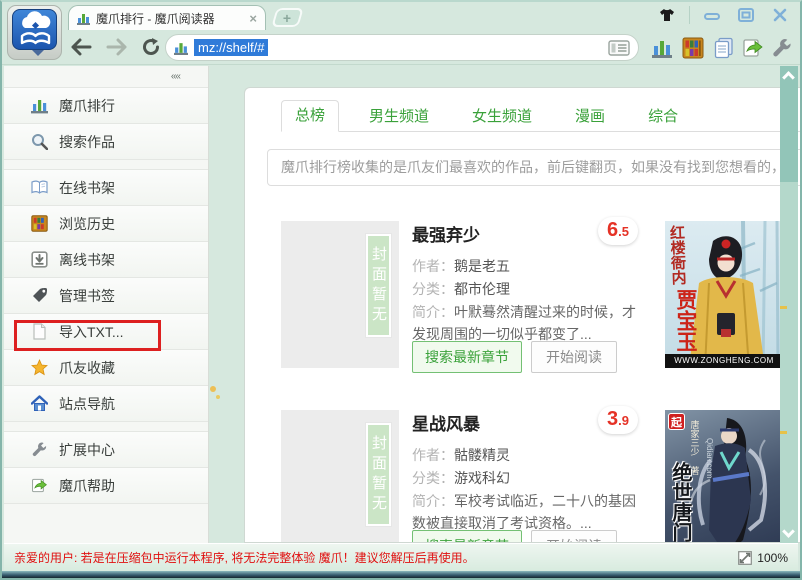  I want to click on sidebar-item-offline-shelf: 离线书架, so click(106, 260).